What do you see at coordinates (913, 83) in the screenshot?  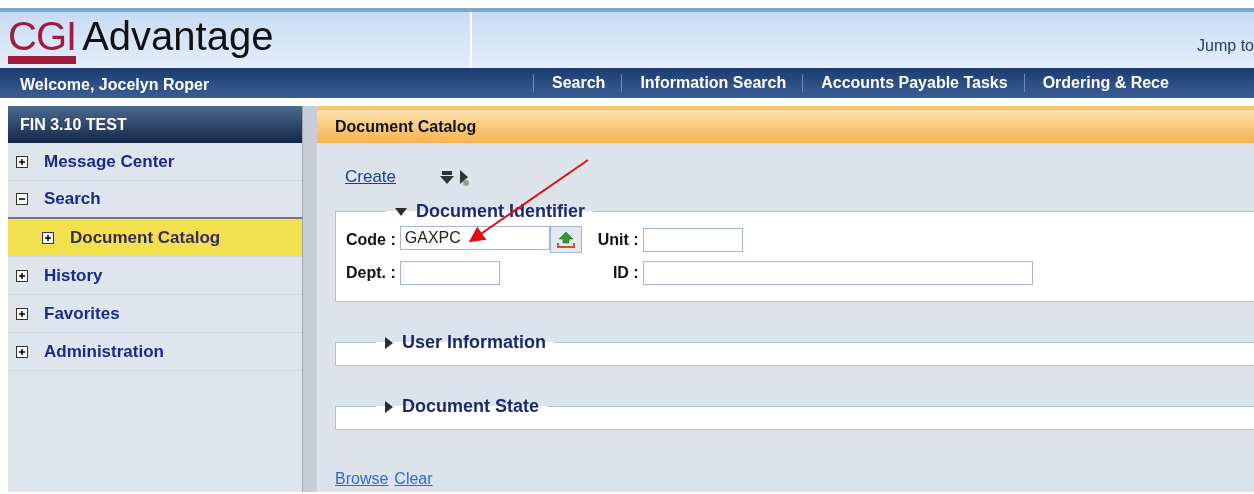 I see `nav-menu-item: Accounts Payable Tasks` at bounding box center [913, 83].